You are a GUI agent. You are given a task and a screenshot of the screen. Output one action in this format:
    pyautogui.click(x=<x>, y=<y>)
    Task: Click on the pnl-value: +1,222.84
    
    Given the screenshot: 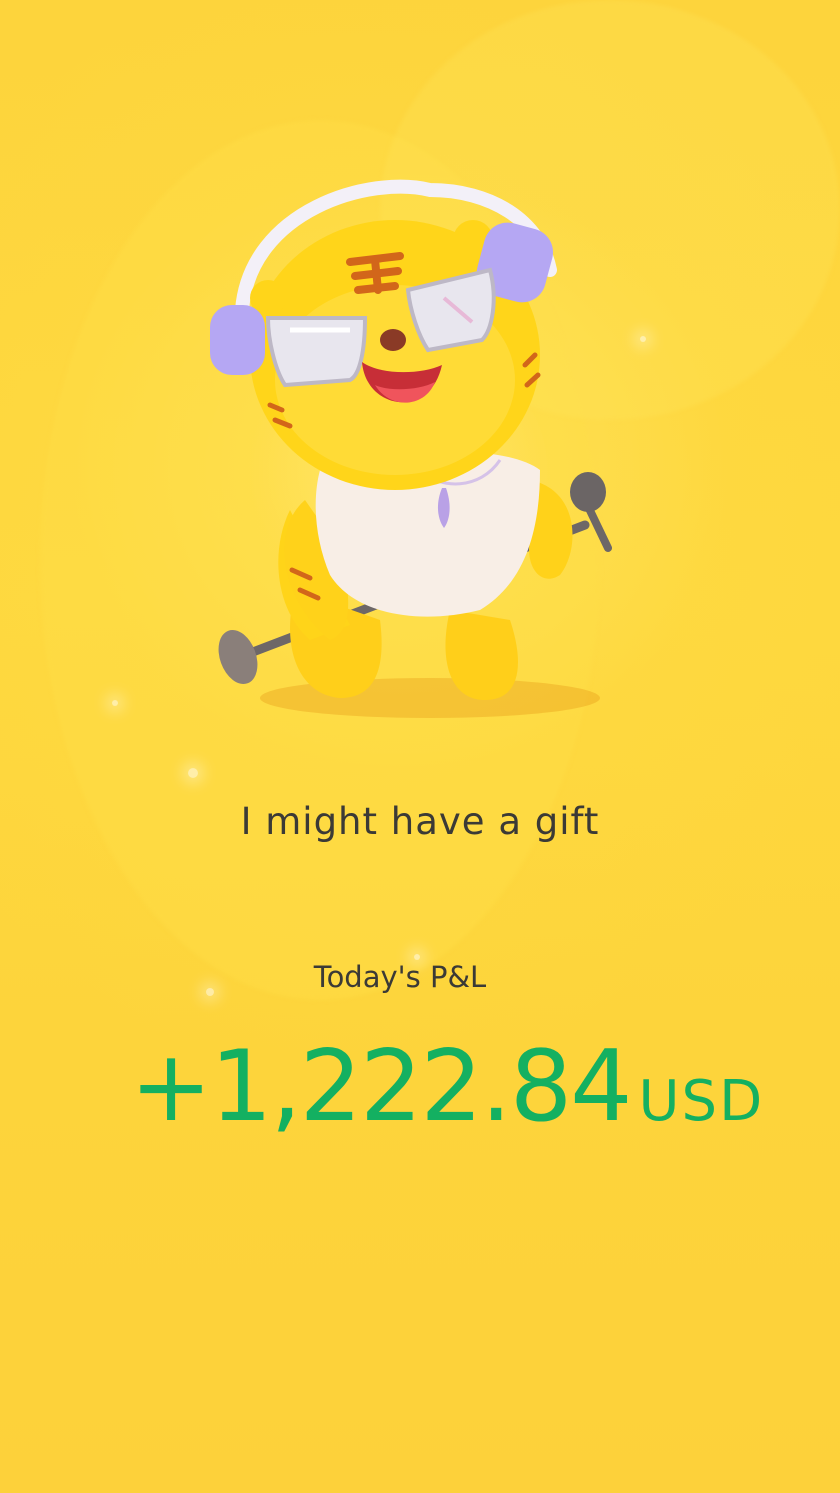 What is the action you would take?
    pyautogui.click(x=381, y=1087)
    